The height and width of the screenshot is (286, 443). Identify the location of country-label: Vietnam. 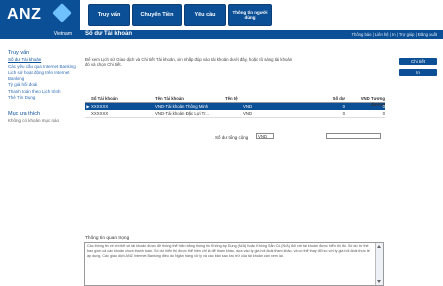
(62, 34).